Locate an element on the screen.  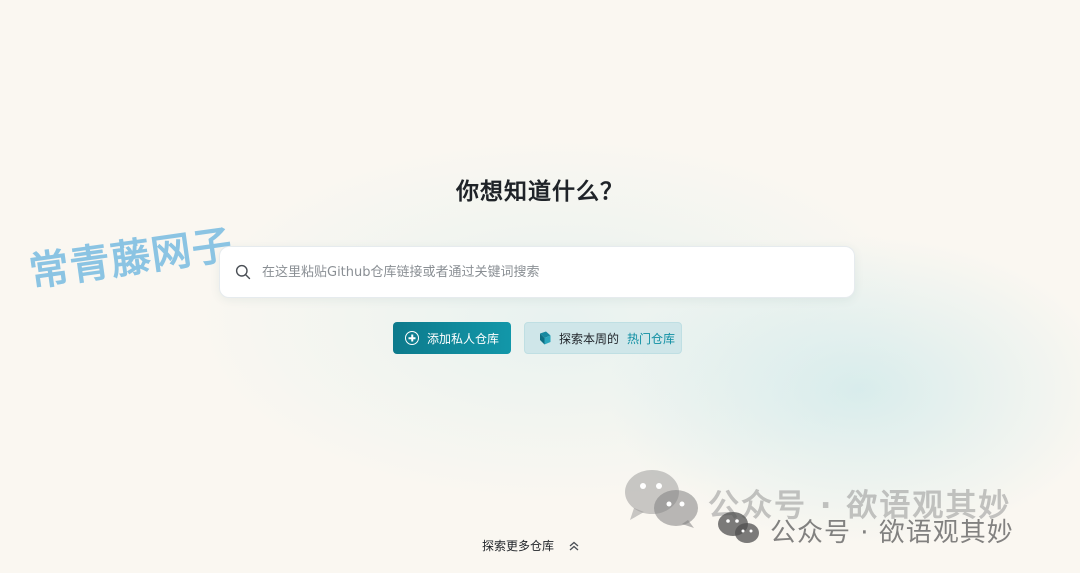
explore-more-repos-button: 探索更多仓库 is located at coordinates (531, 545).